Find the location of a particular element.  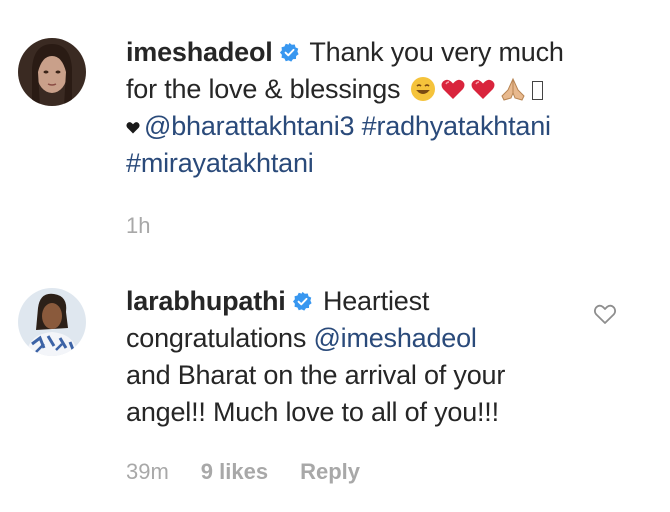

mention-link: @bharattakhtani3 is located at coordinates (249, 126).